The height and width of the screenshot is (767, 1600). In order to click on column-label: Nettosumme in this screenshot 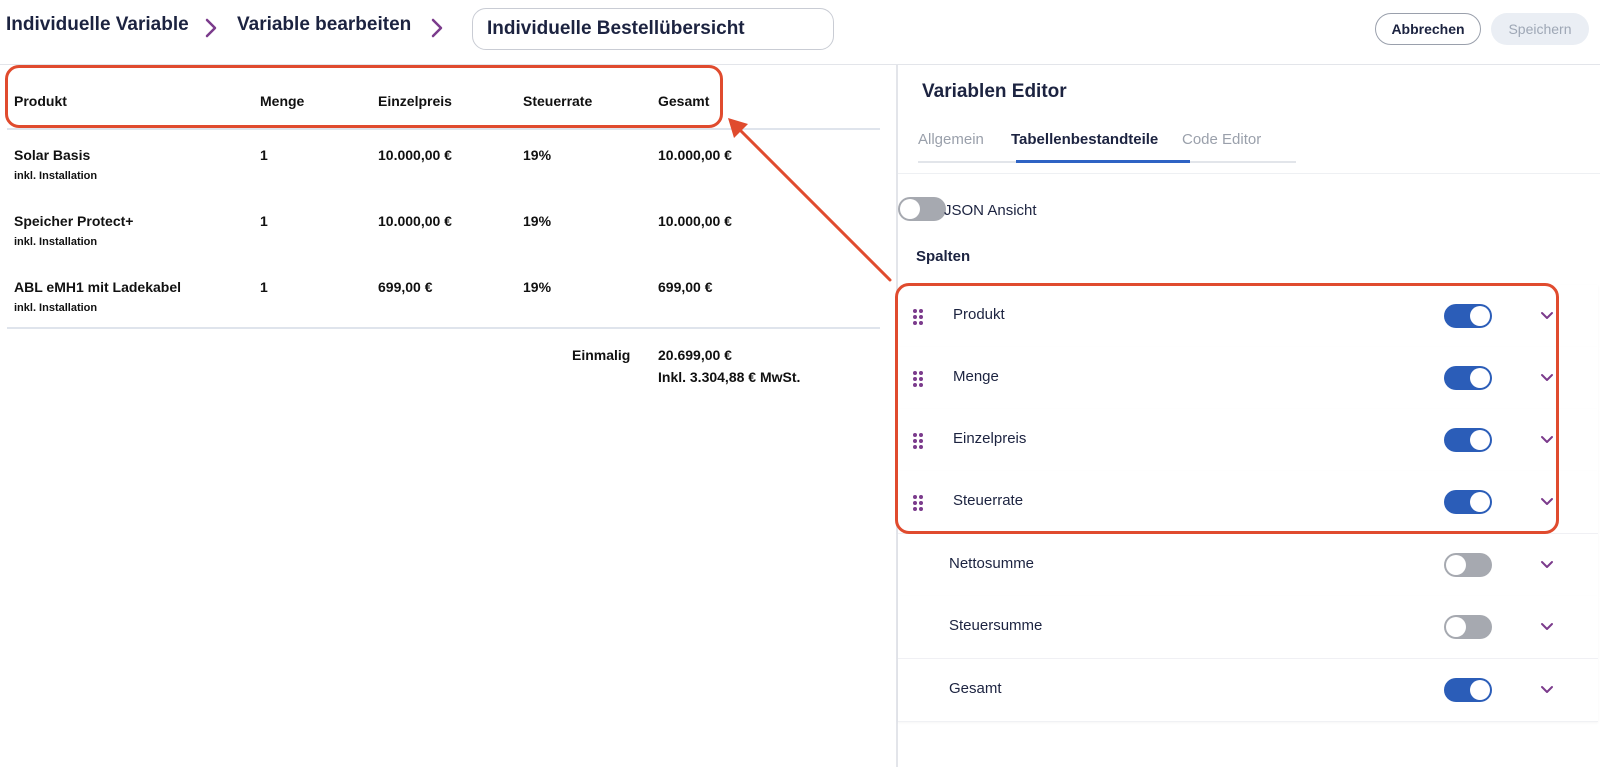, I will do `click(992, 563)`.